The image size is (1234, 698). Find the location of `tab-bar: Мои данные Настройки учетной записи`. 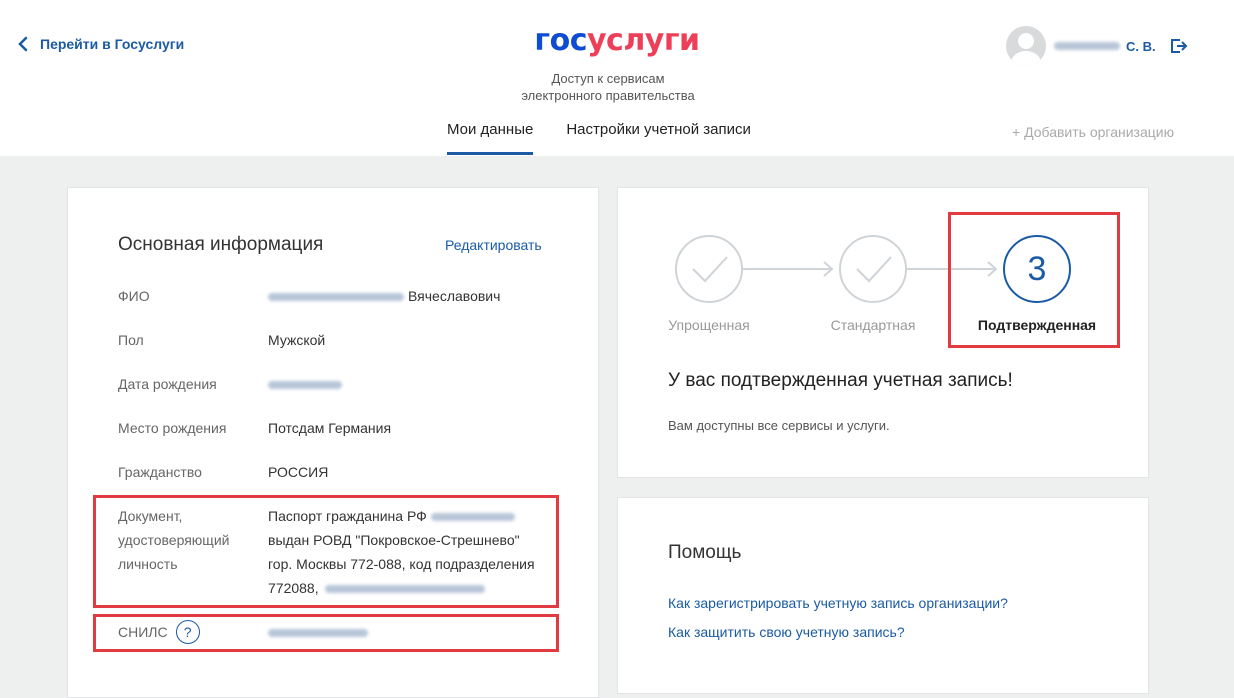

tab-bar: Мои данные Настройки учетной записи is located at coordinates (615, 137).